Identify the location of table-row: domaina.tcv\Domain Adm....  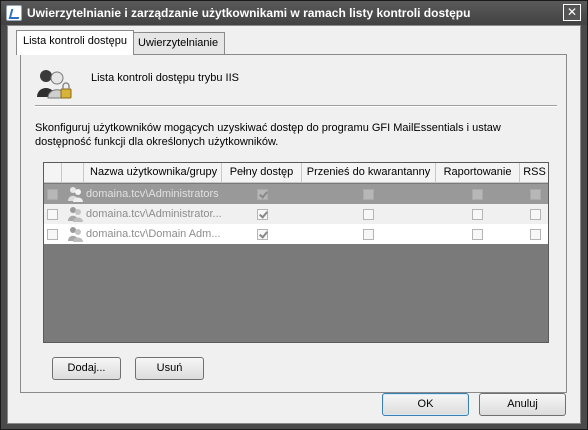
(296, 234).